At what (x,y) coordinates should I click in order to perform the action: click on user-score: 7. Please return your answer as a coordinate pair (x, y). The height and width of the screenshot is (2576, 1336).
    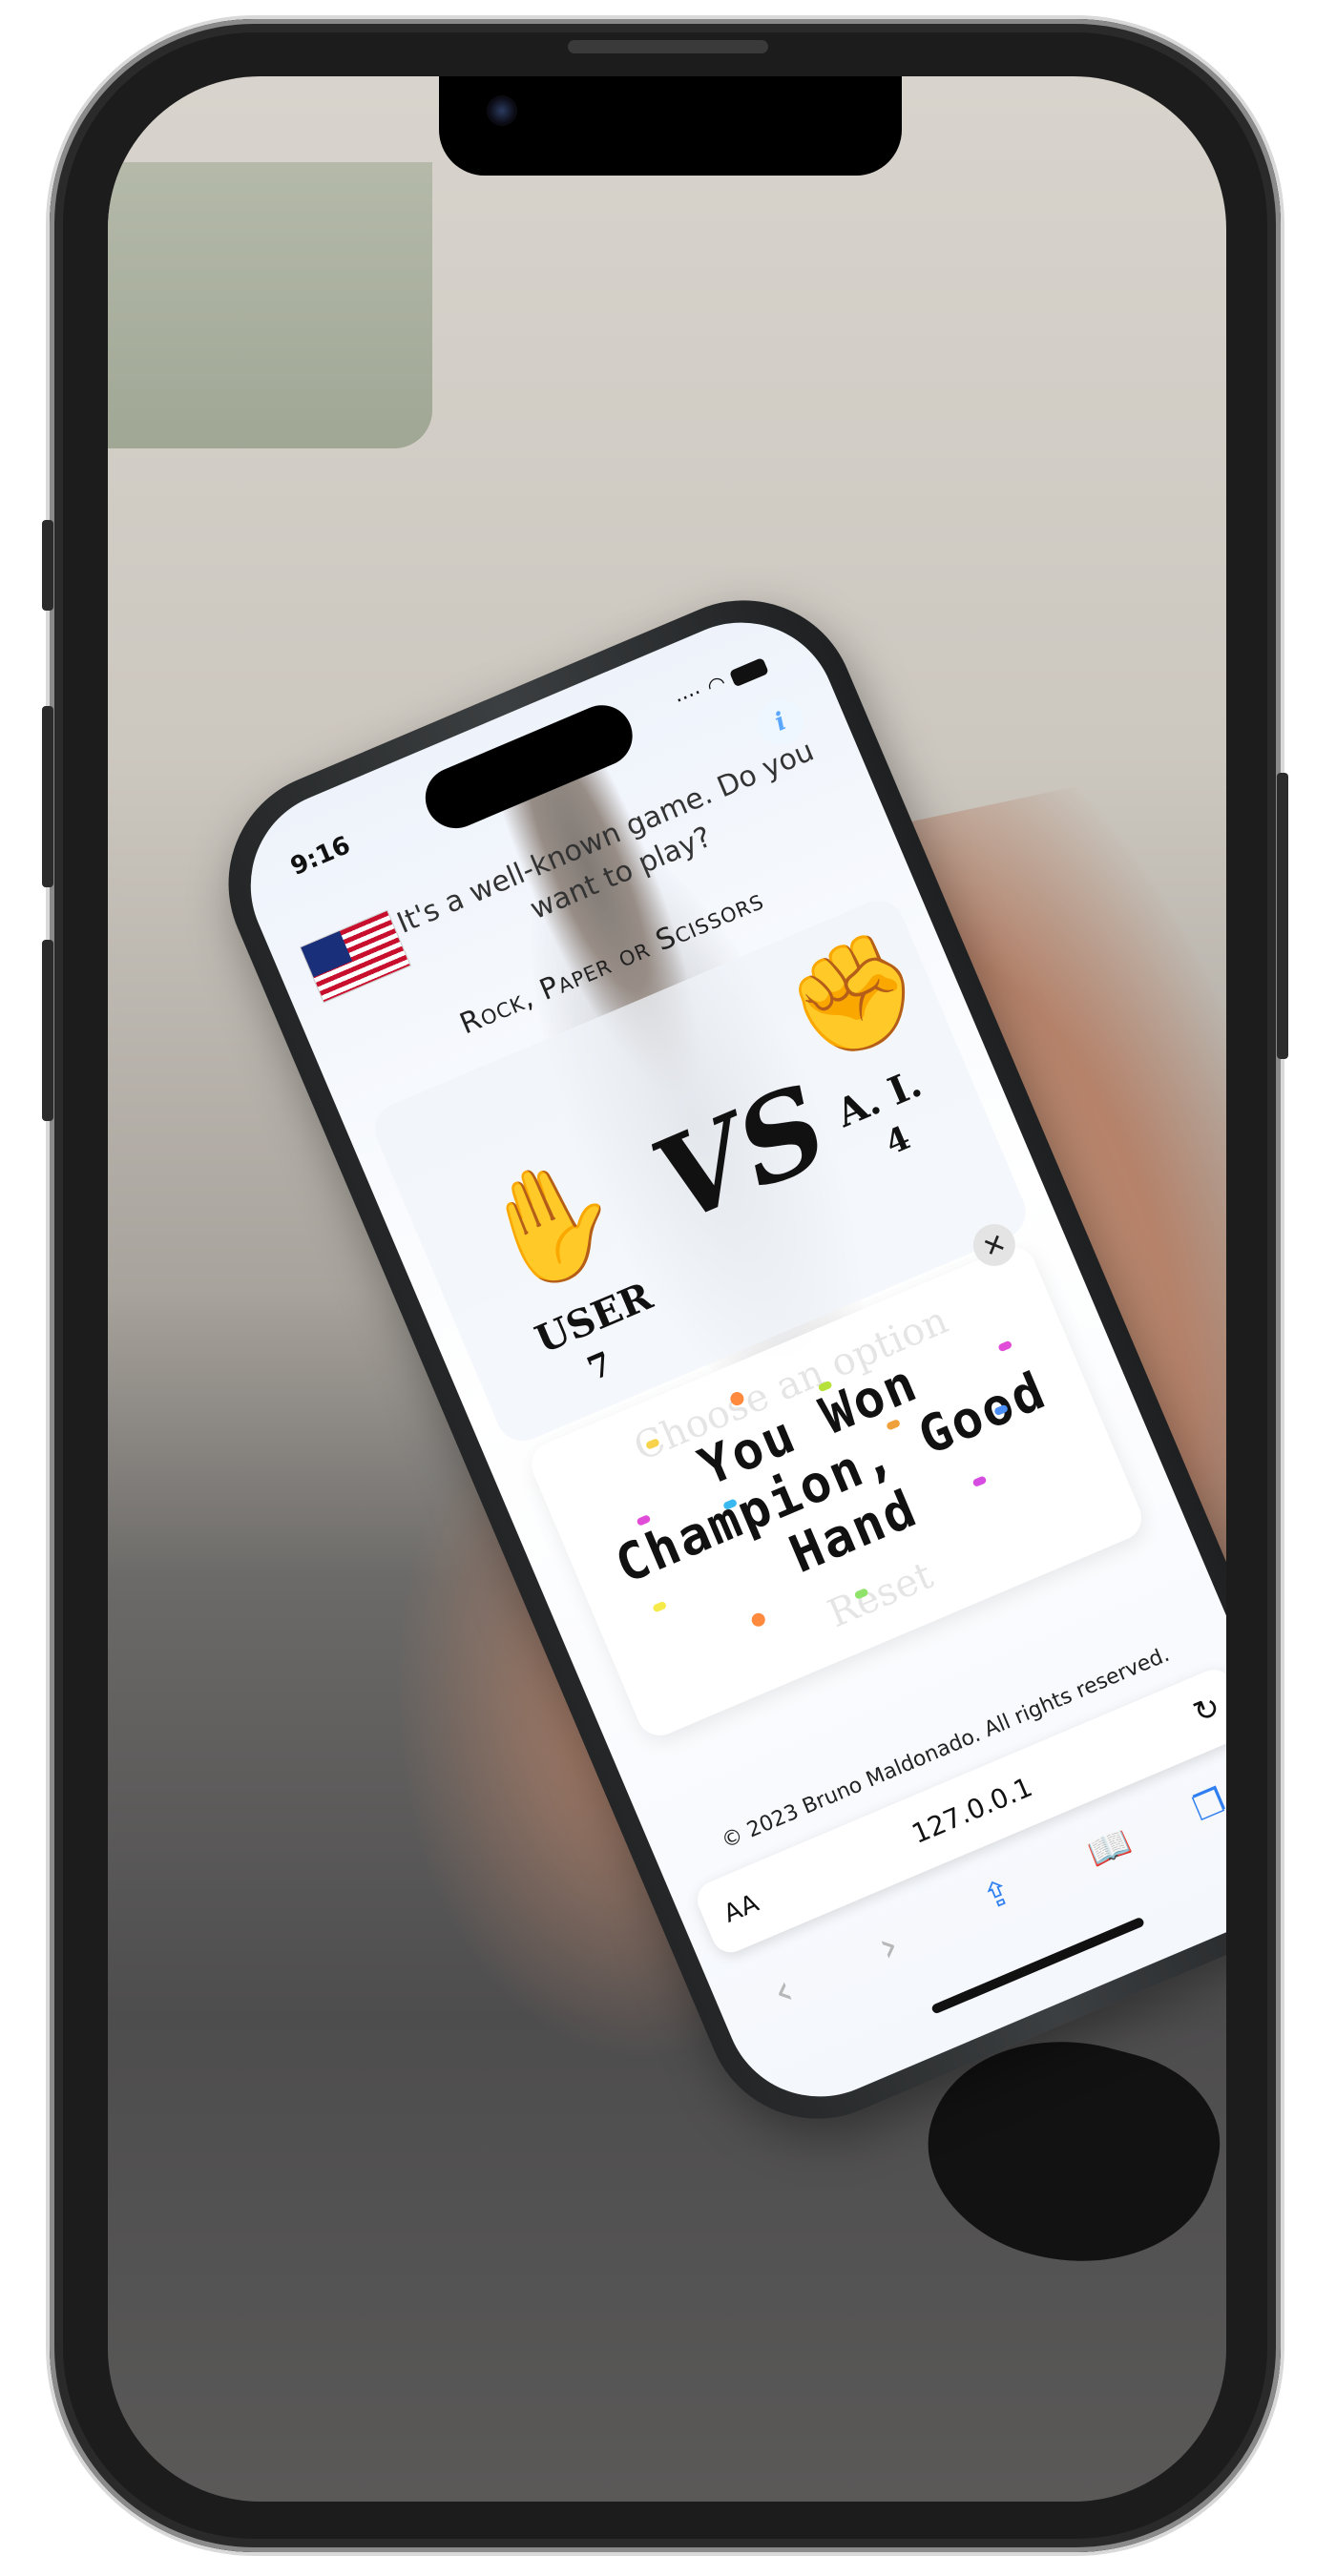
    Looking at the image, I should click on (600, 1366).